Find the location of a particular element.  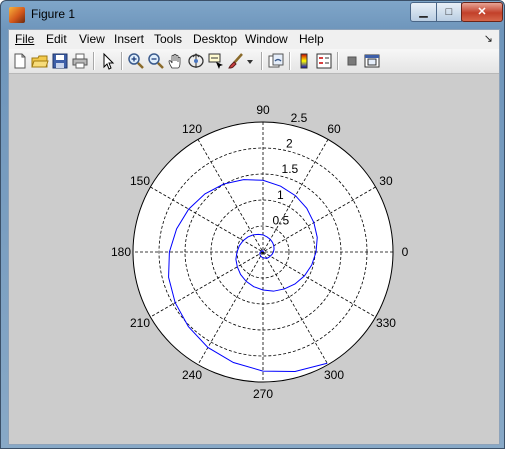

radial-tick-label: 1.5 is located at coordinates (290, 169).